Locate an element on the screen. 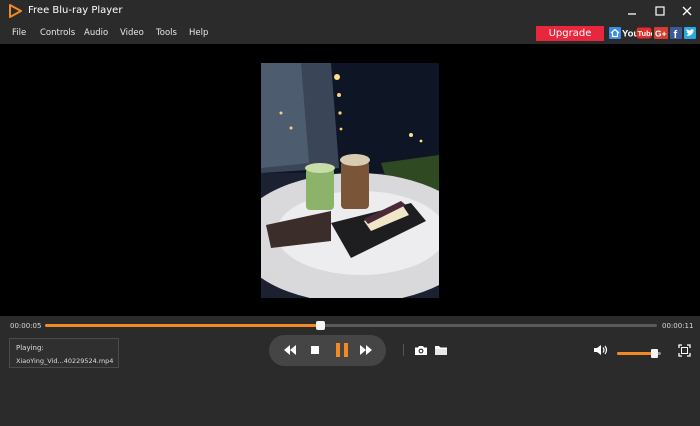 The height and width of the screenshot is (426, 700). stop-icon is located at coordinates (315, 350).